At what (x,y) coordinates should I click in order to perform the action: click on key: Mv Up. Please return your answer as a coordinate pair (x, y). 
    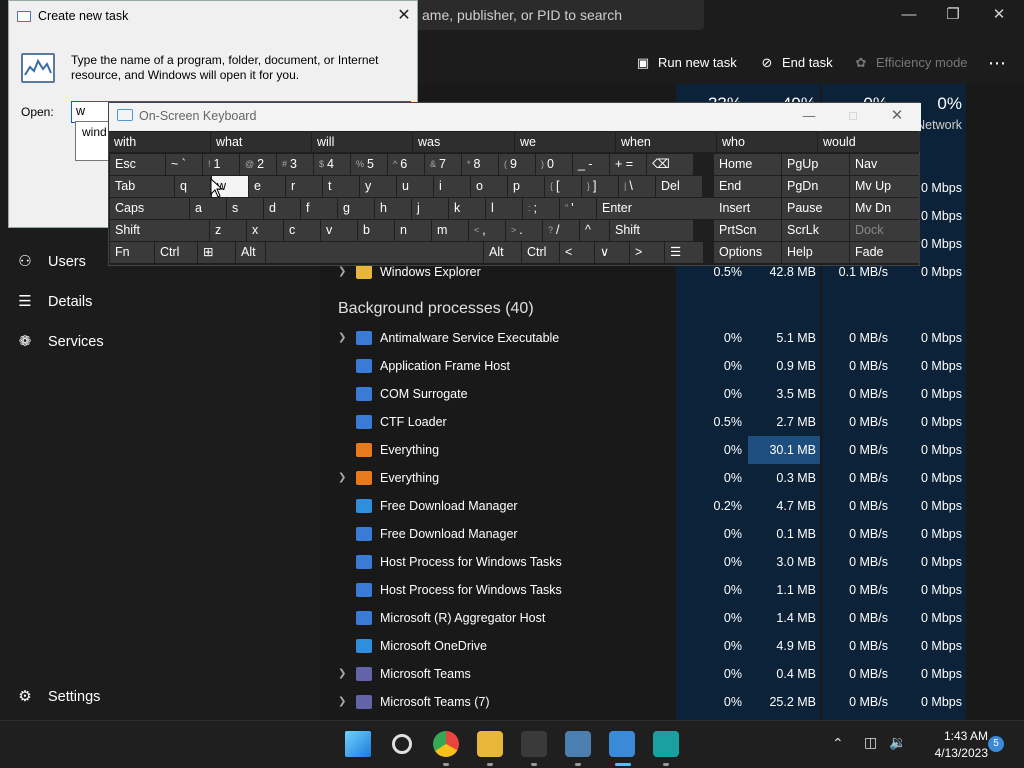
    Looking at the image, I should click on (885, 186).